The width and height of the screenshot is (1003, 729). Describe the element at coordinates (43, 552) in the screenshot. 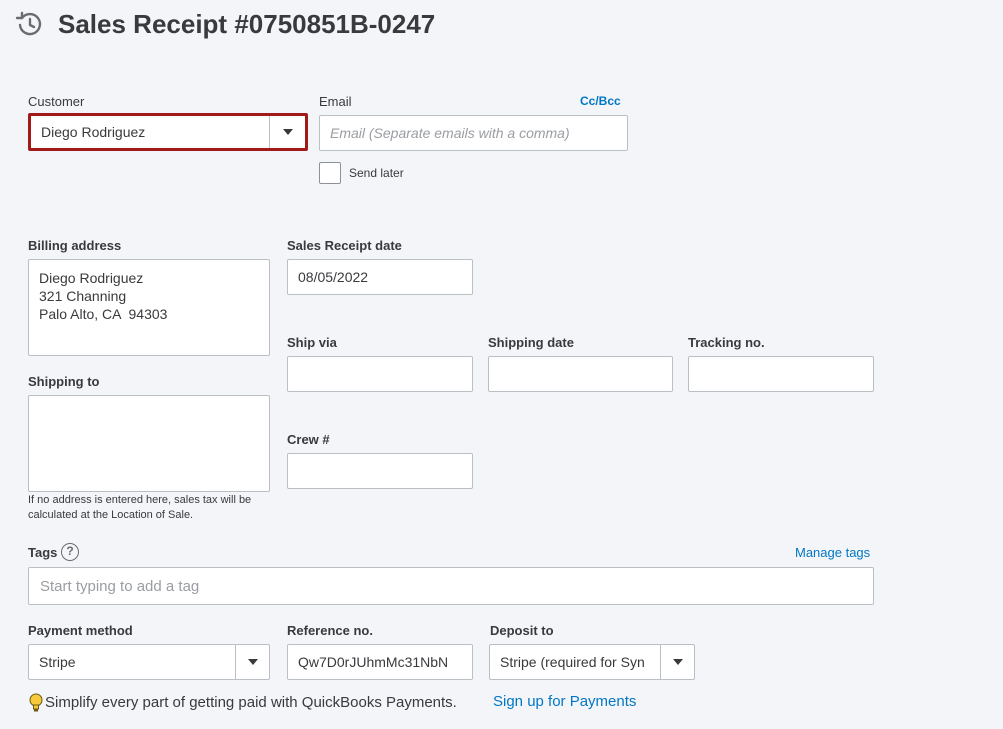

I see `tags-label: Tags` at that location.